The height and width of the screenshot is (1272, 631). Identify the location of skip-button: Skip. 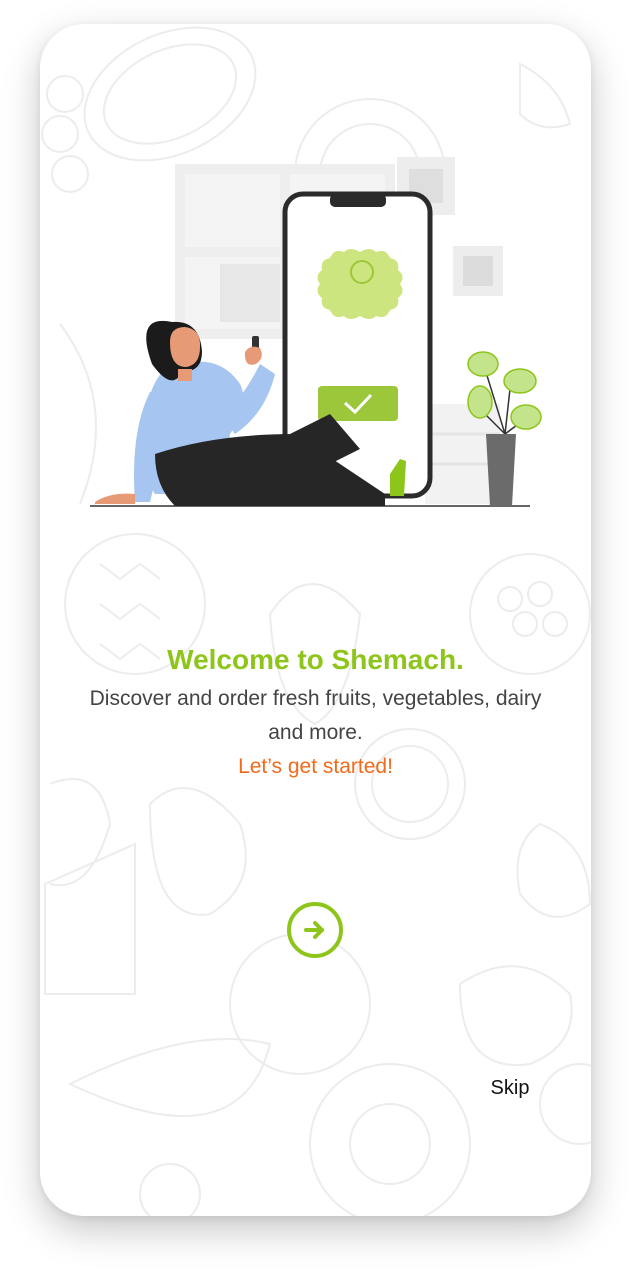
(510, 1088).